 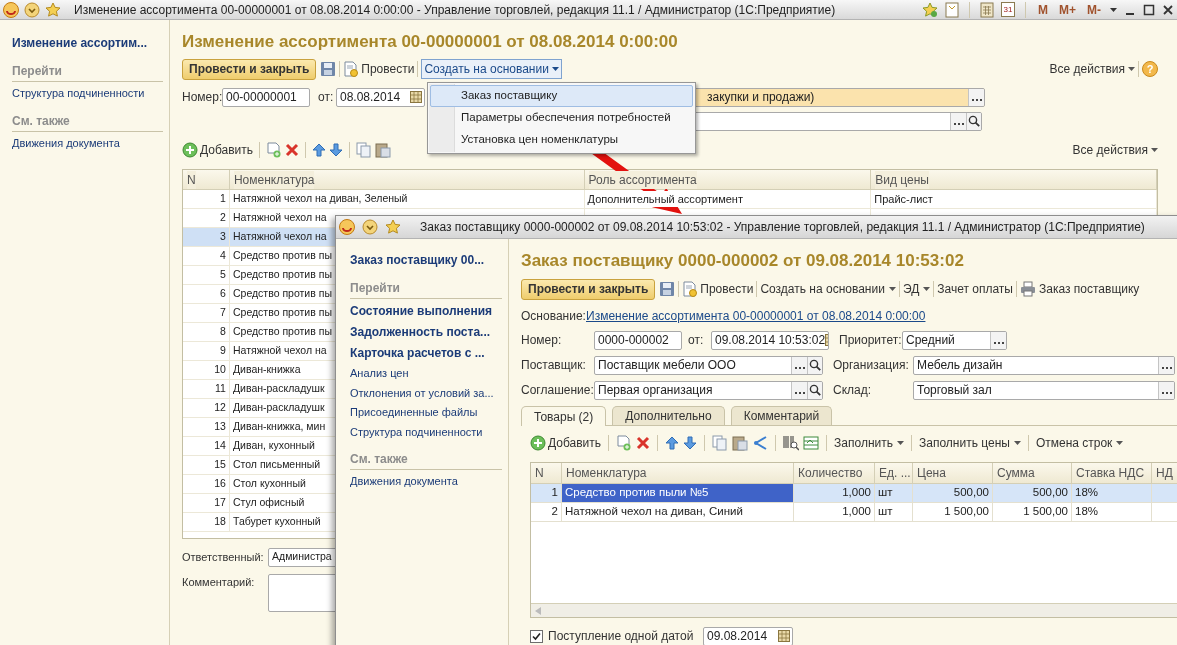 What do you see at coordinates (871, 365) in the screenshot?
I see `field-label: Организация:` at bounding box center [871, 365].